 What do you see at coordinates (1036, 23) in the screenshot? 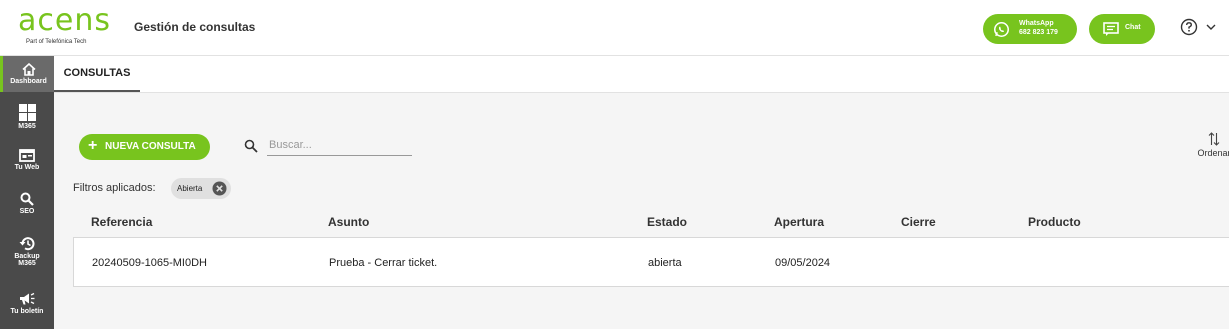
I see `whatsapp-label: WhatsApp` at bounding box center [1036, 23].